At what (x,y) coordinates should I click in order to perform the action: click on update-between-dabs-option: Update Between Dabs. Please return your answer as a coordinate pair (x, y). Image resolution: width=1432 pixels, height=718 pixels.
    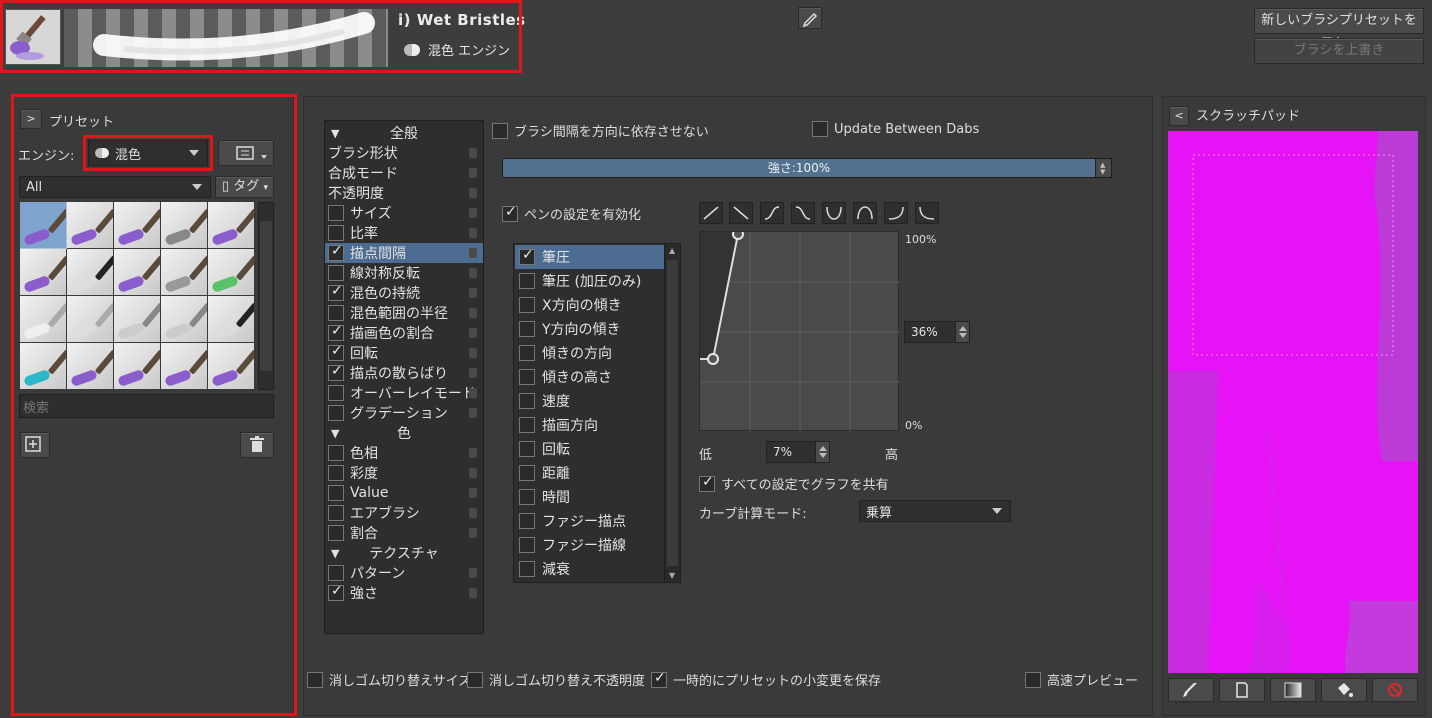
    Looking at the image, I should click on (895, 129).